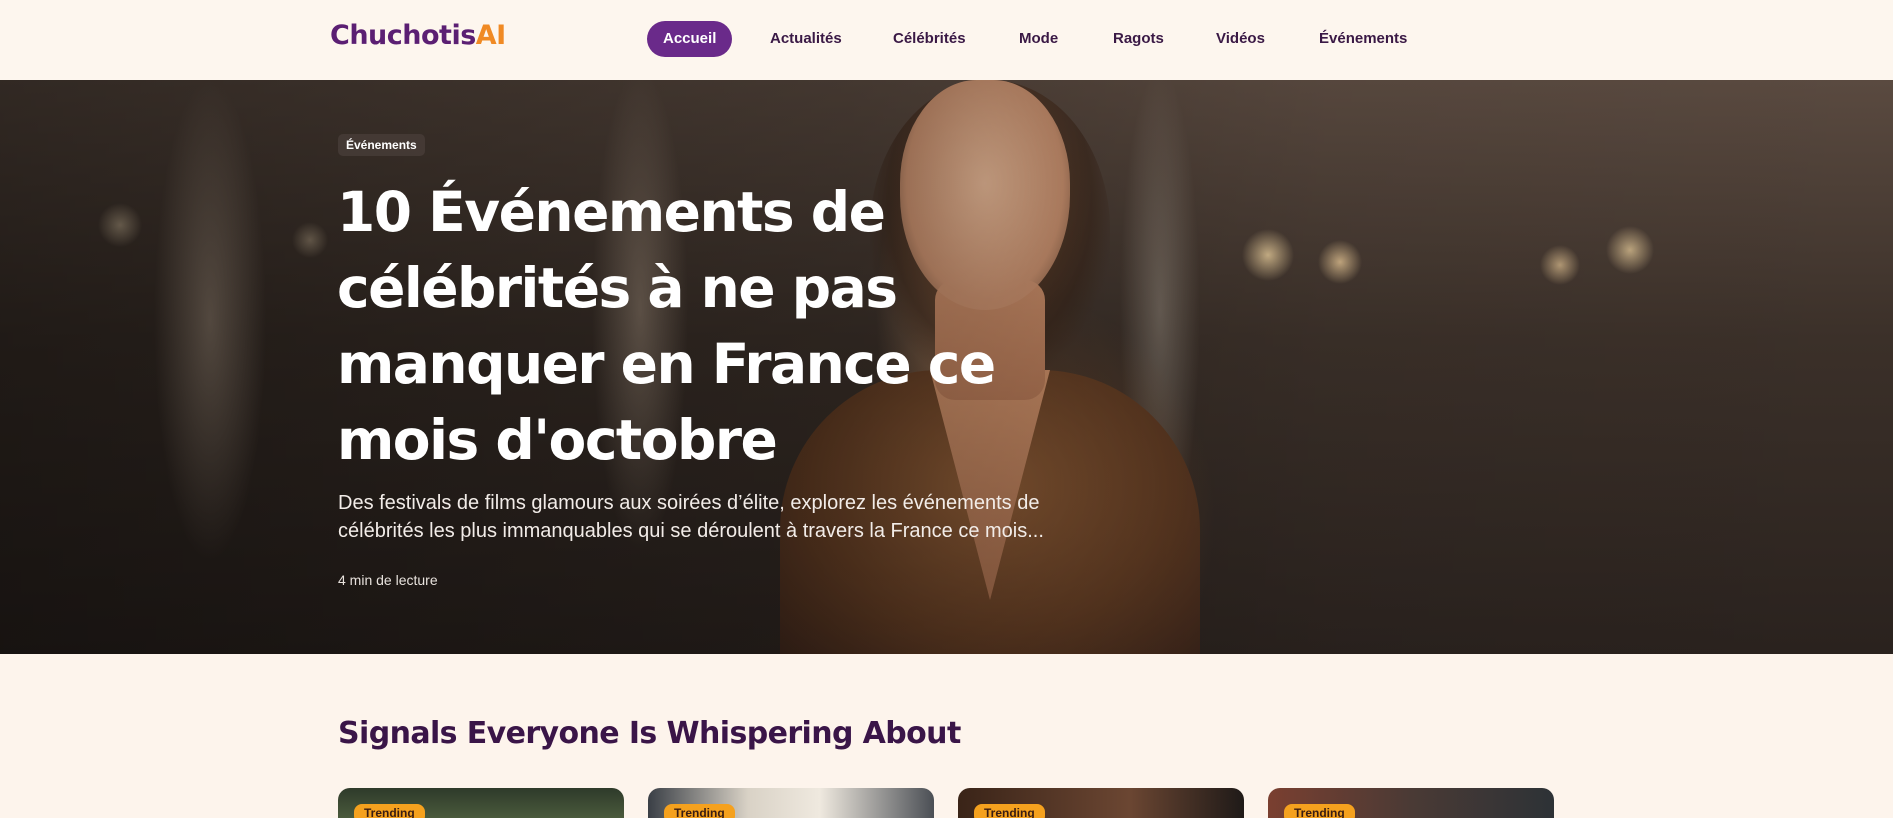  Describe the element at coordinates (490, 35) in the screenshot. I see `logo-accent: AI` at that location.